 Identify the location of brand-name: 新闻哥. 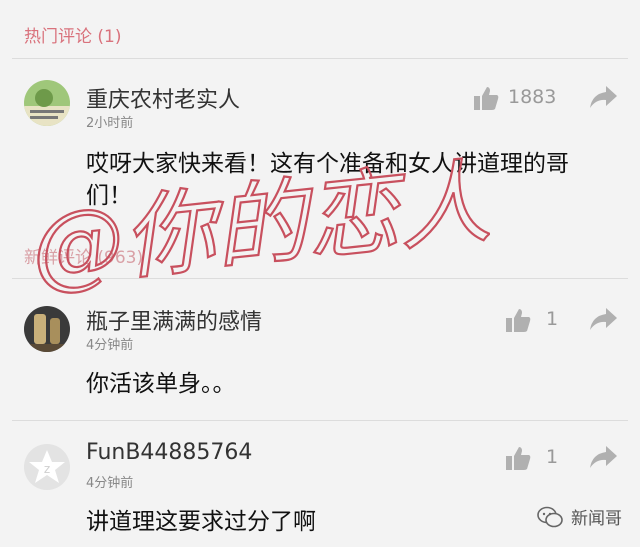
(596, 519).